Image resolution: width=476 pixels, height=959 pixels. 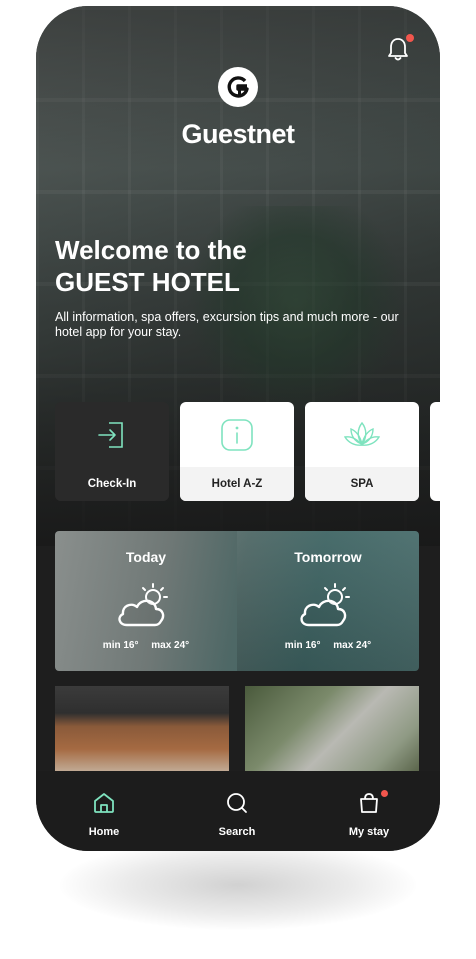 What do you see at coordinates (362, 451) in the screenshot?
I see `tile-spa: SPA` at bounding box center [362, 451].